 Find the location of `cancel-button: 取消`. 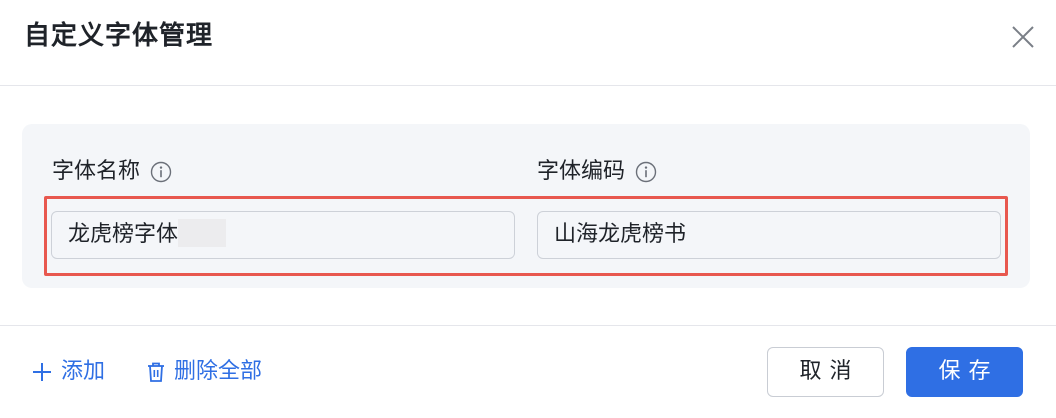

cancel-button: 取消 is located at coordinates (825, 372).